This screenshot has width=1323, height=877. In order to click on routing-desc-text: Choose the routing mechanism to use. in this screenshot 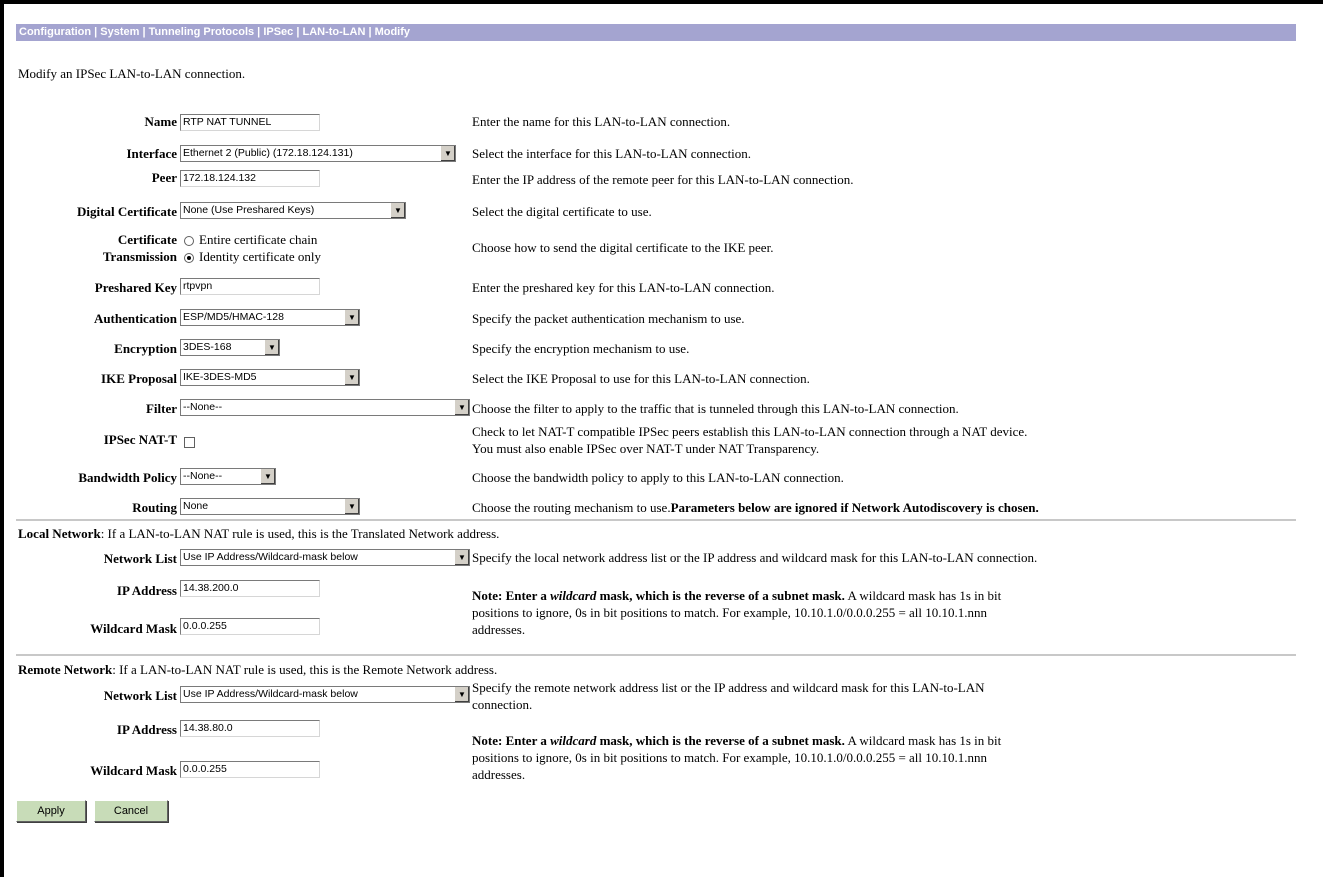, I will do `click(571, 507)`.